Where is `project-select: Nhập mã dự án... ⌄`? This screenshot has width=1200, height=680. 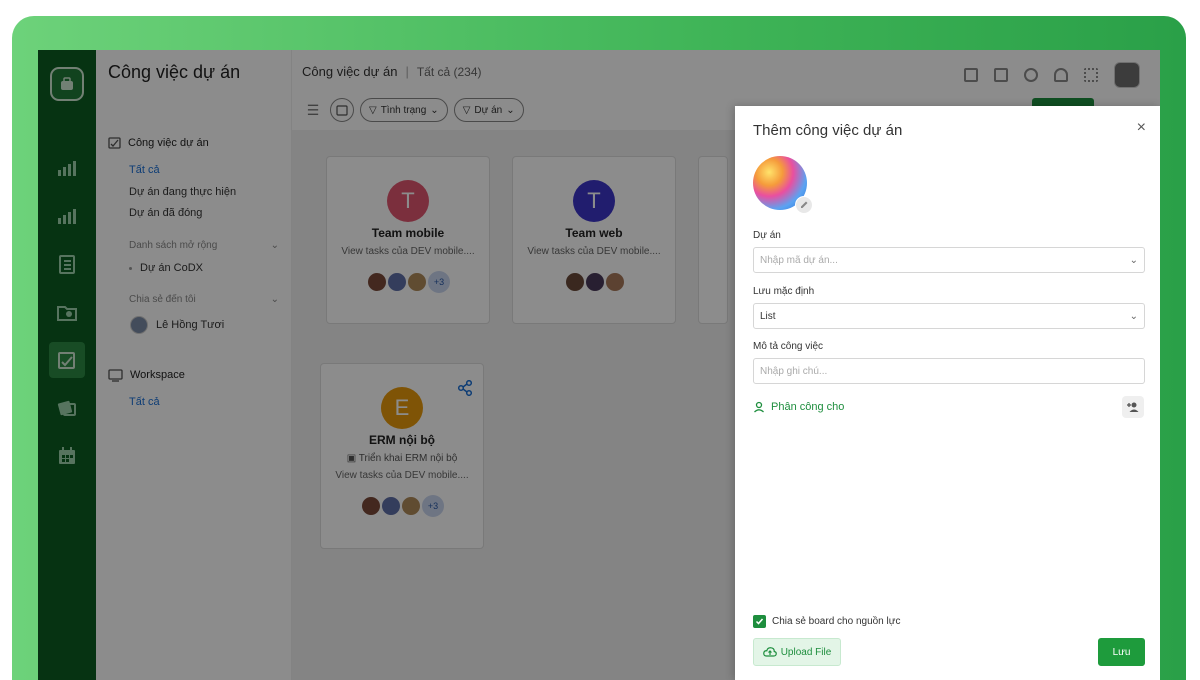
project-select: Nhập mã dự án... ⌄ is located at coordinates (949, 260).